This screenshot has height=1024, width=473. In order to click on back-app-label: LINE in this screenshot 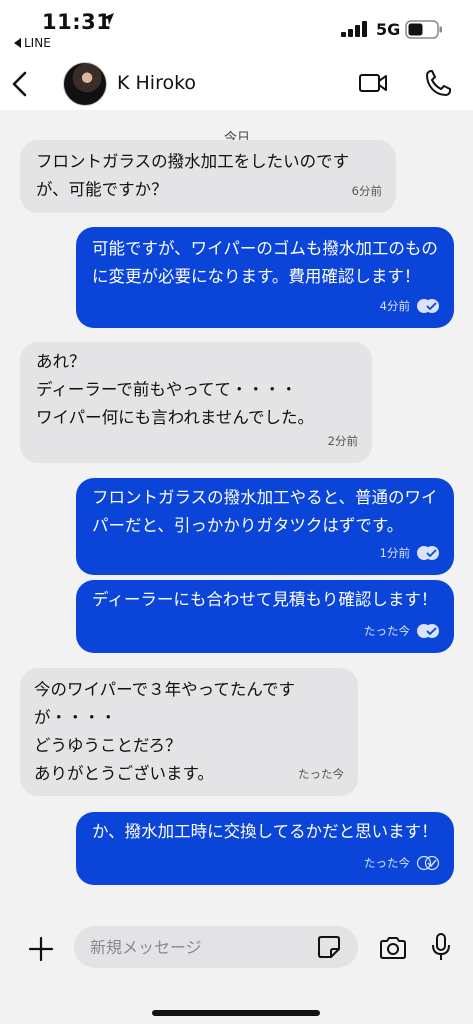, I will do `click(37, 43)`.